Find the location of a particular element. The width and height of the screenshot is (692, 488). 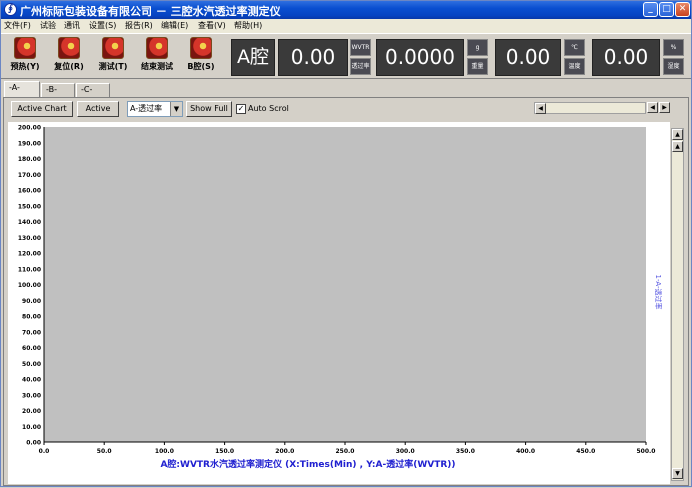

series-select: A-透过率 ▼ is located at coordinates (155, 109).